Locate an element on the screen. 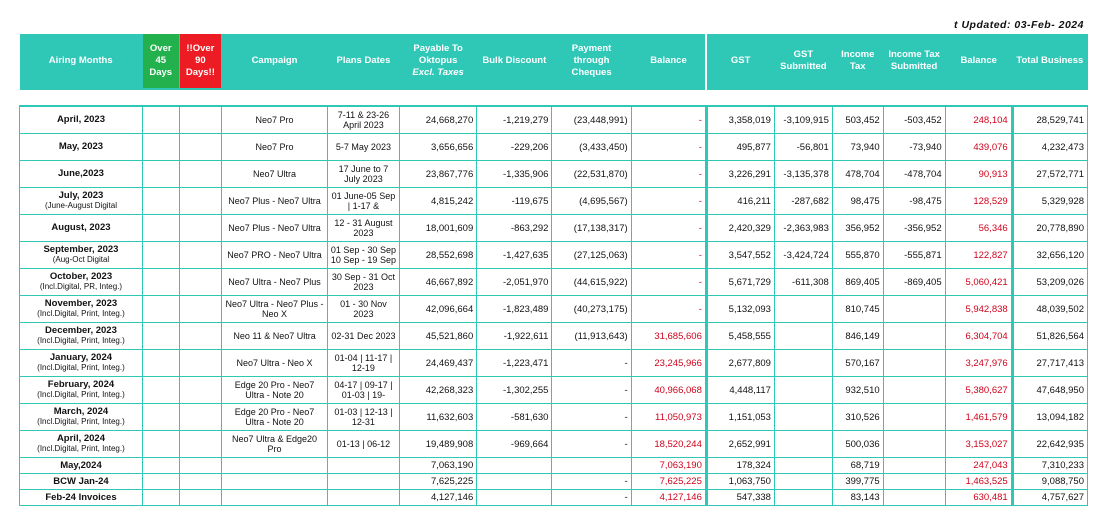  cell-income-tax: 500,036 is located at coordinates (857, 444).